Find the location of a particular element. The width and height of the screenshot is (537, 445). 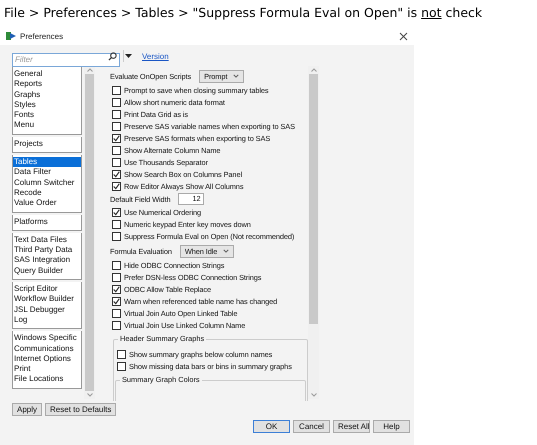

window-title: Preferences is located at coordinates (42, 36).